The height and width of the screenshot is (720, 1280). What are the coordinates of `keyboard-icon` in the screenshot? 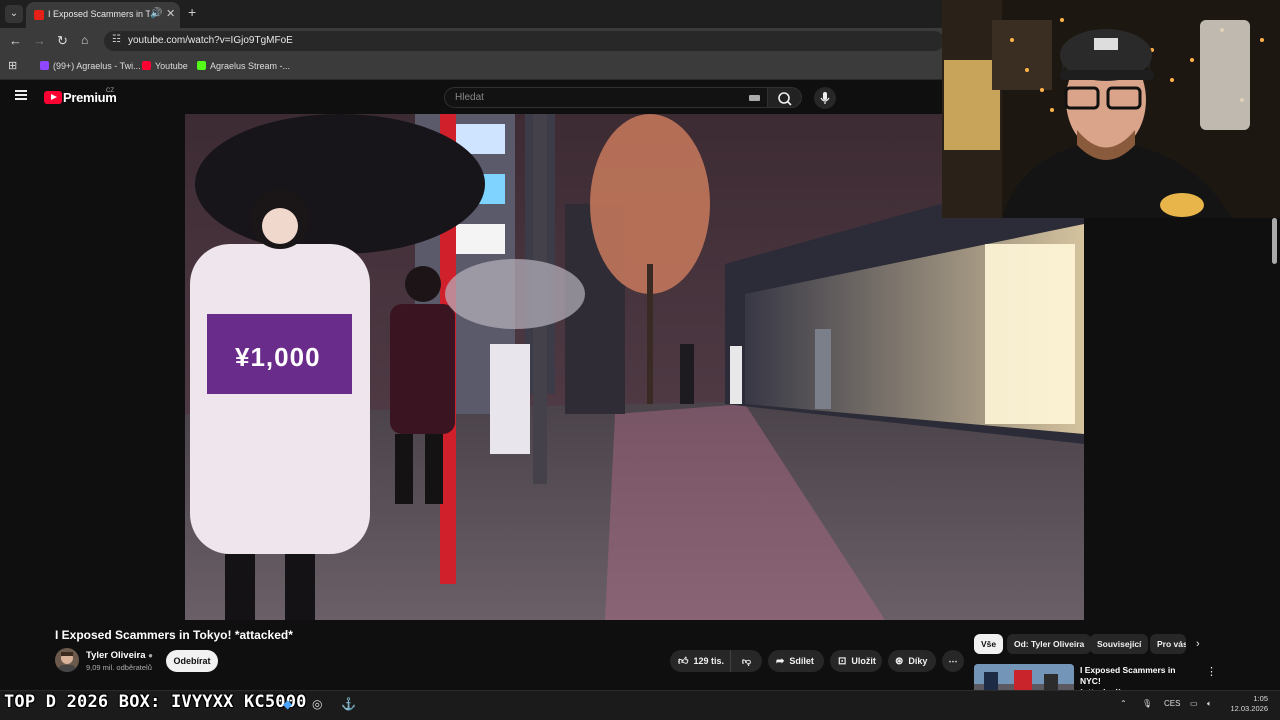 It's located at (754, 98).